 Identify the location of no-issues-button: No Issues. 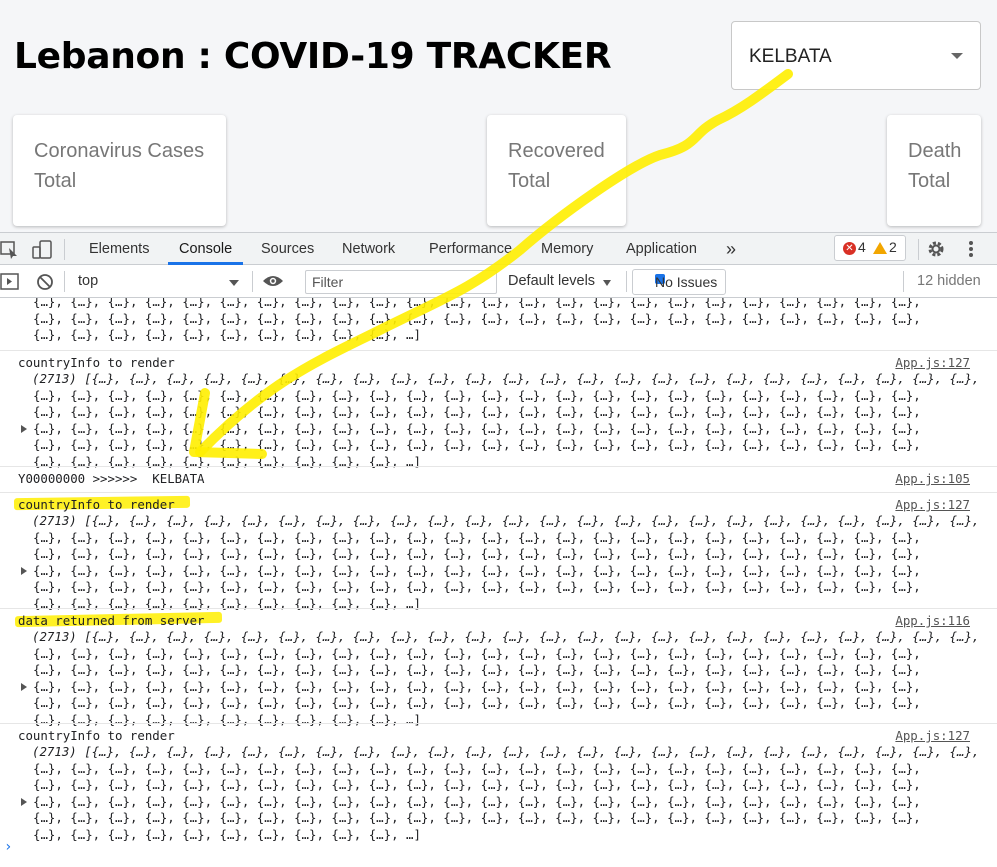
(679, 282).